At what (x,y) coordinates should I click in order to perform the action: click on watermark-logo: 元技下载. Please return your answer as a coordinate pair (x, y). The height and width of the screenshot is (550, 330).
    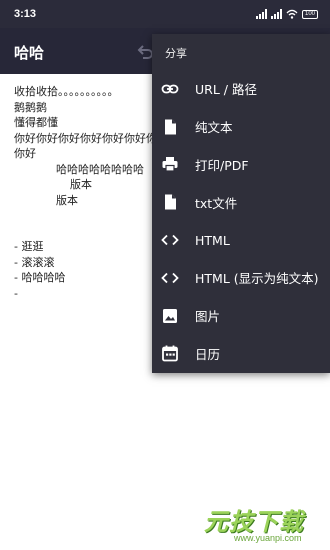
    Looking at the image, I should click on (254, 522).